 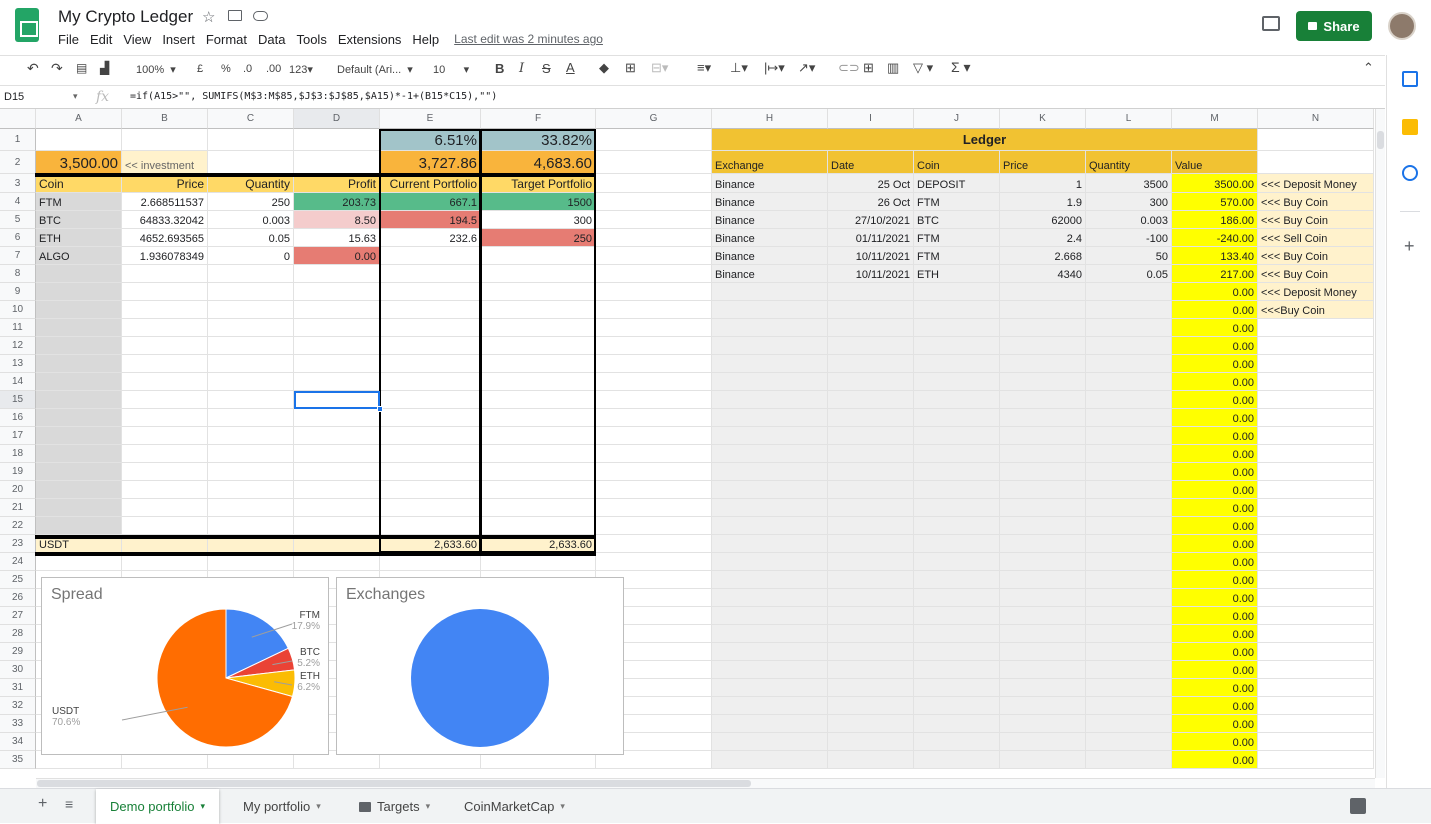 I want to click on row-header-33: 33, so click(x=18, y=724).